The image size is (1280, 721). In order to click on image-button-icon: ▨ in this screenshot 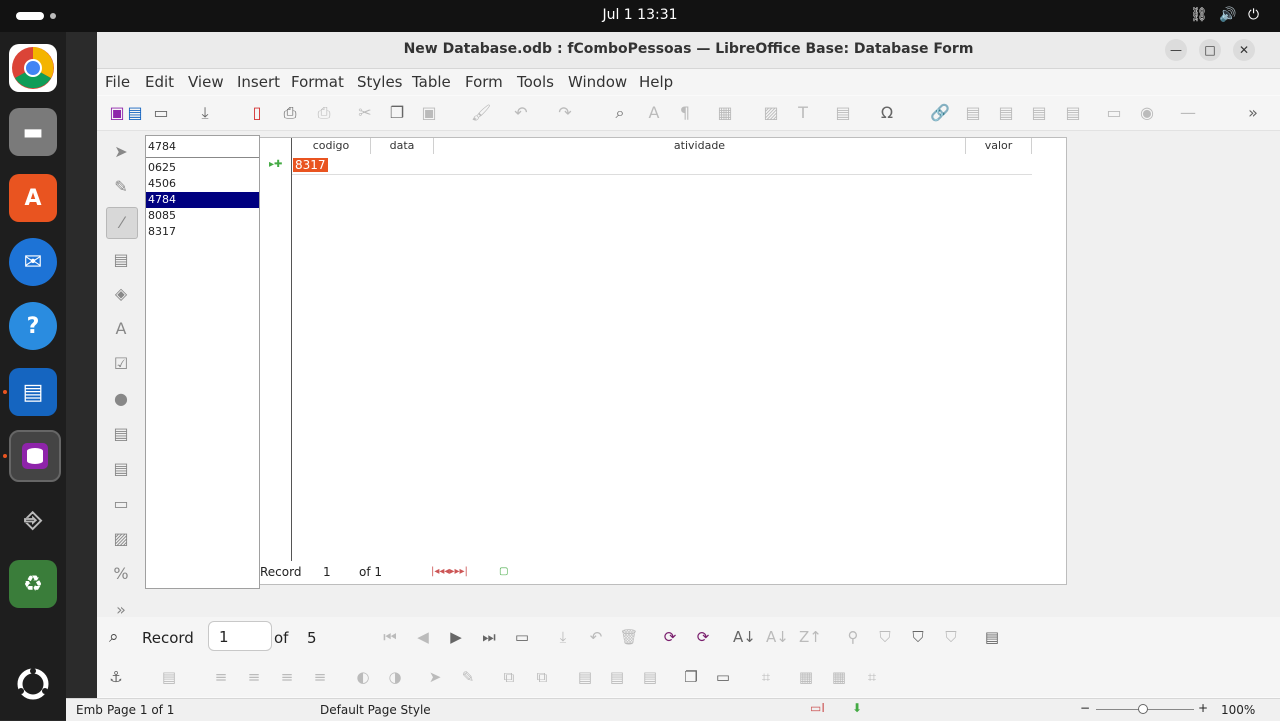, I will do `click(121, 539)`.